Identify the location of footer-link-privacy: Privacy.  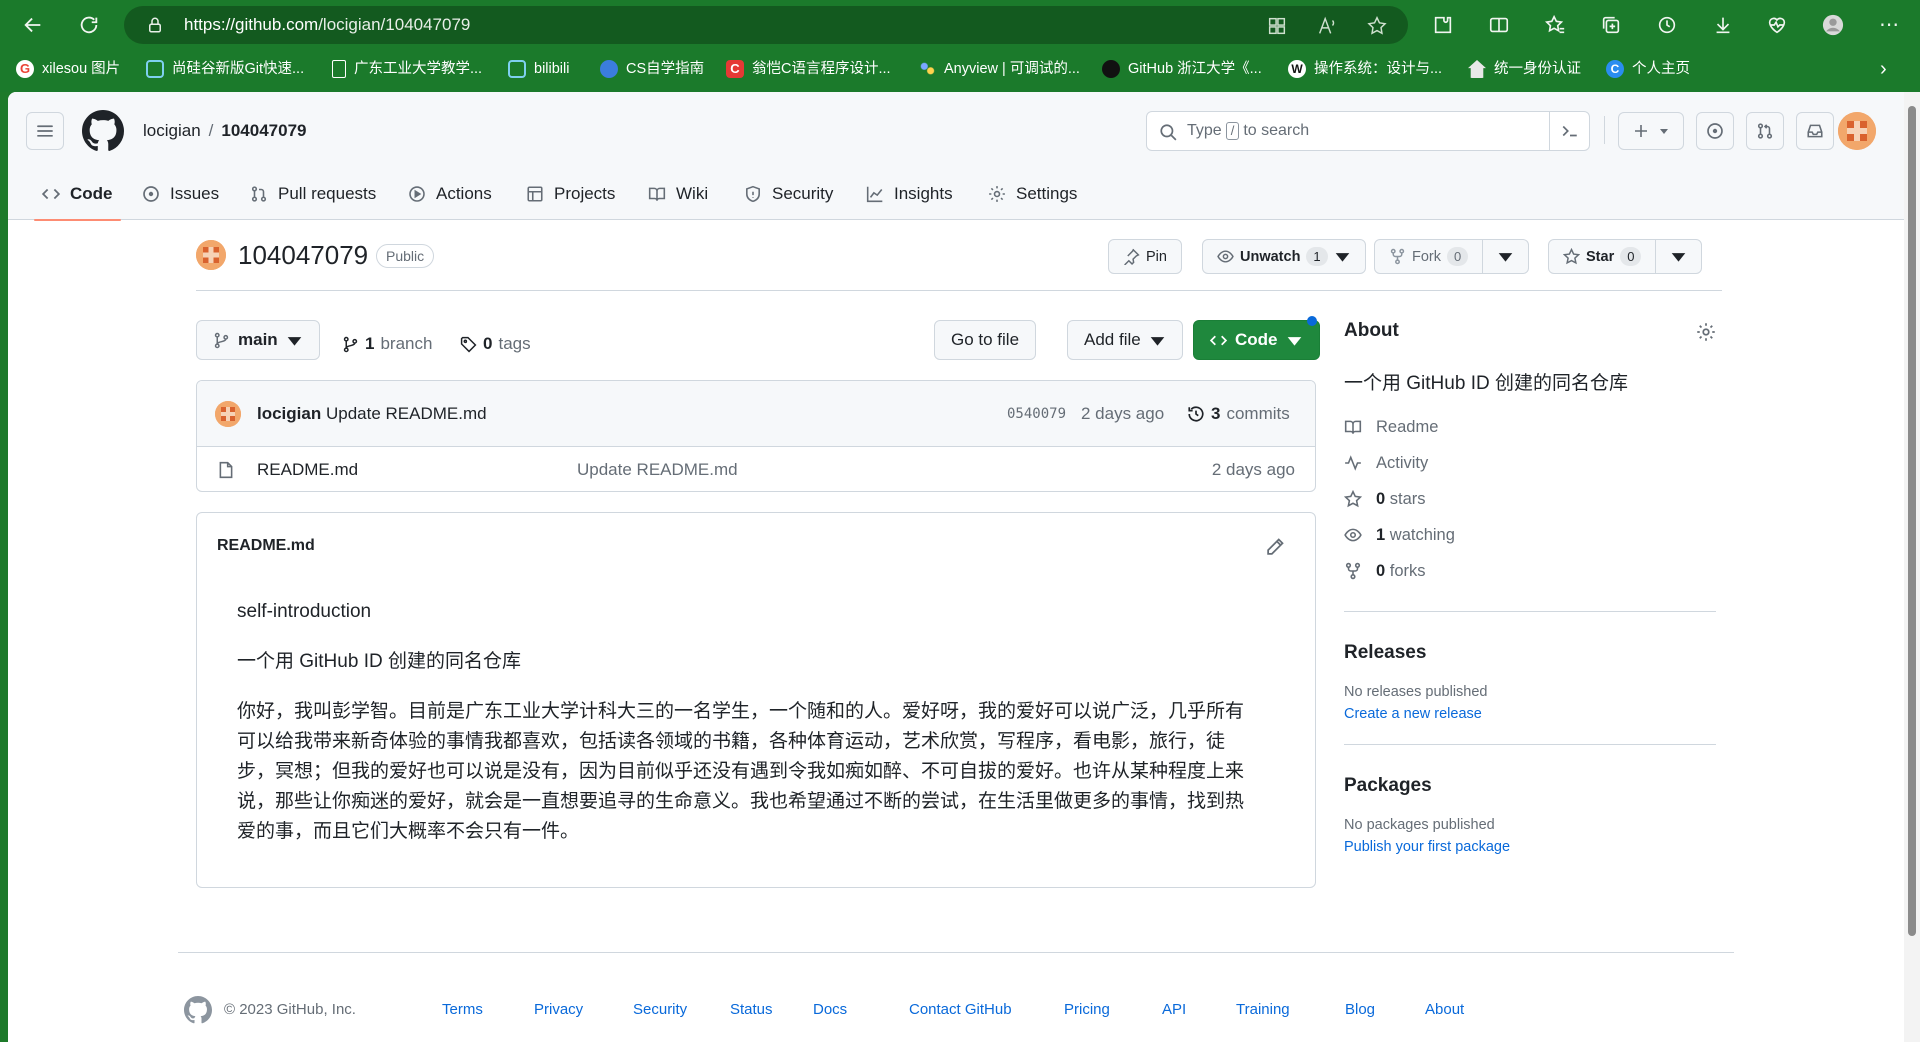
(558, 1010).